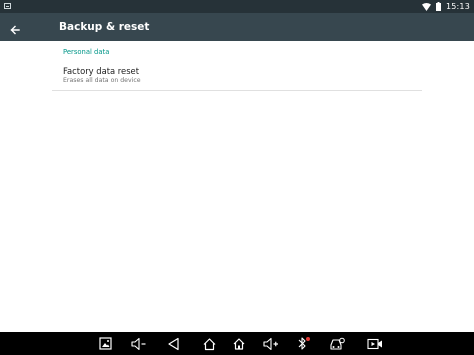 This screenshot has width=474, height=355. I want to click on arrow-back-icon, so click(15, 28).